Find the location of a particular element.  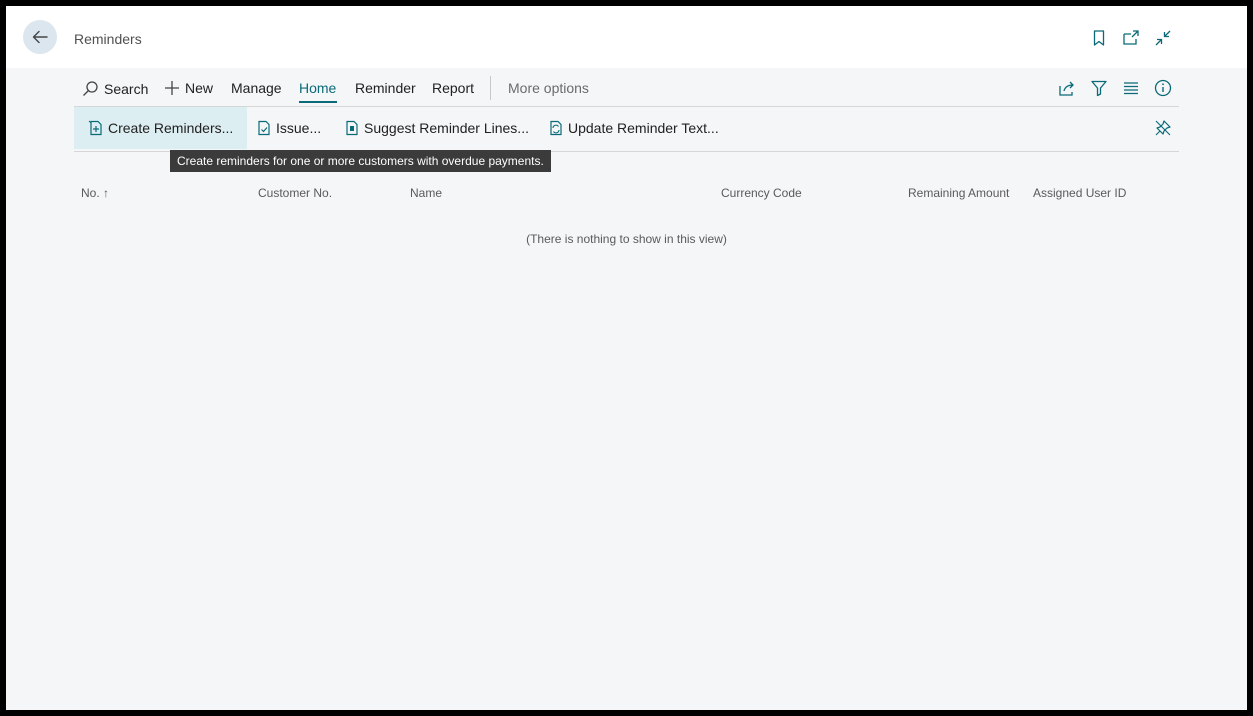

new-button: New is located at coordinates (188, 88).